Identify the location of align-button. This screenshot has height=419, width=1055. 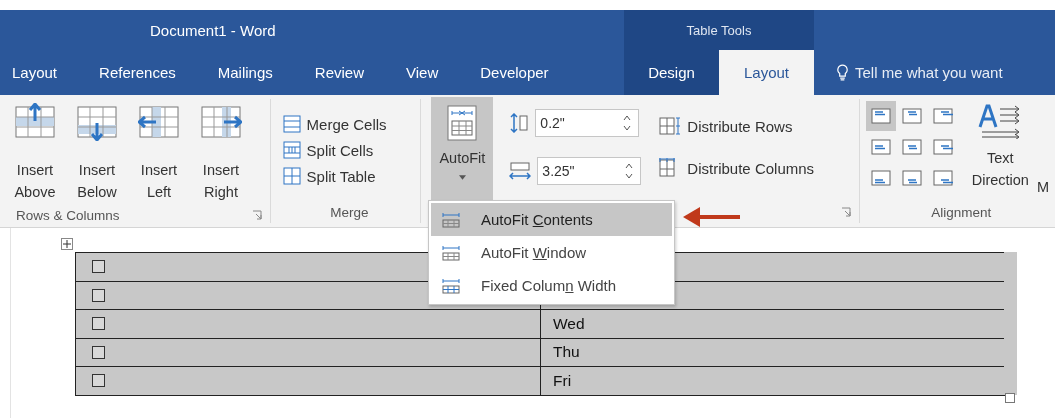
(880, 116).